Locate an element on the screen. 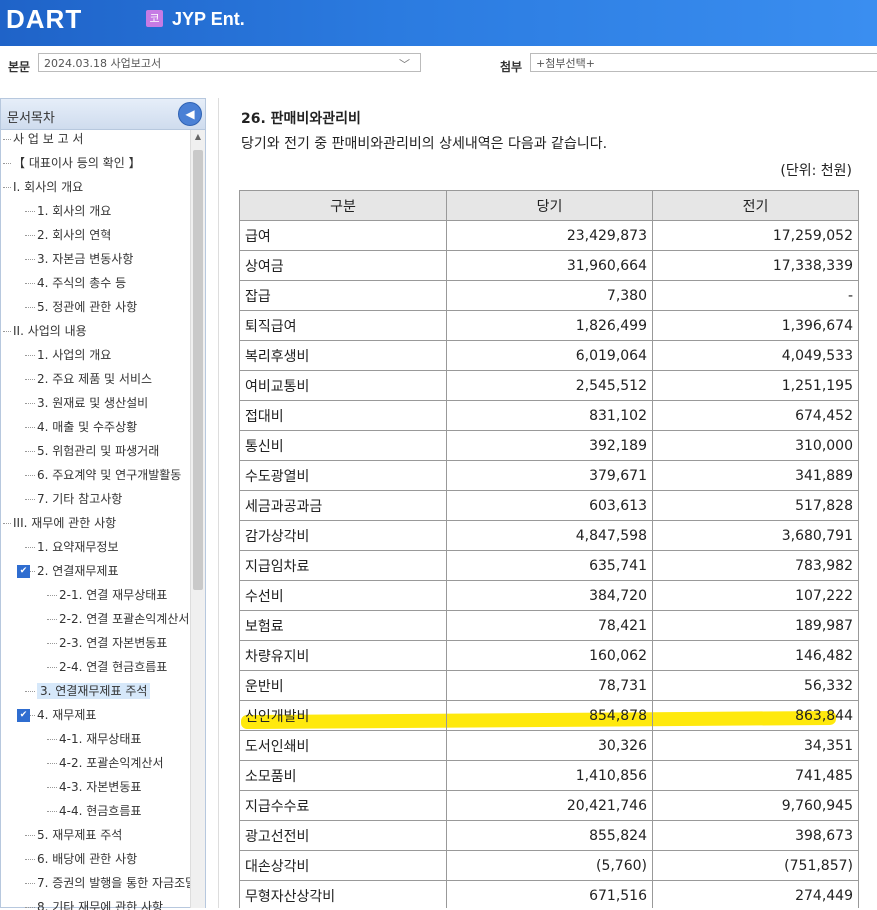  toc-item: 5. 재무제표 주석 is located at coordinates (73, 835).